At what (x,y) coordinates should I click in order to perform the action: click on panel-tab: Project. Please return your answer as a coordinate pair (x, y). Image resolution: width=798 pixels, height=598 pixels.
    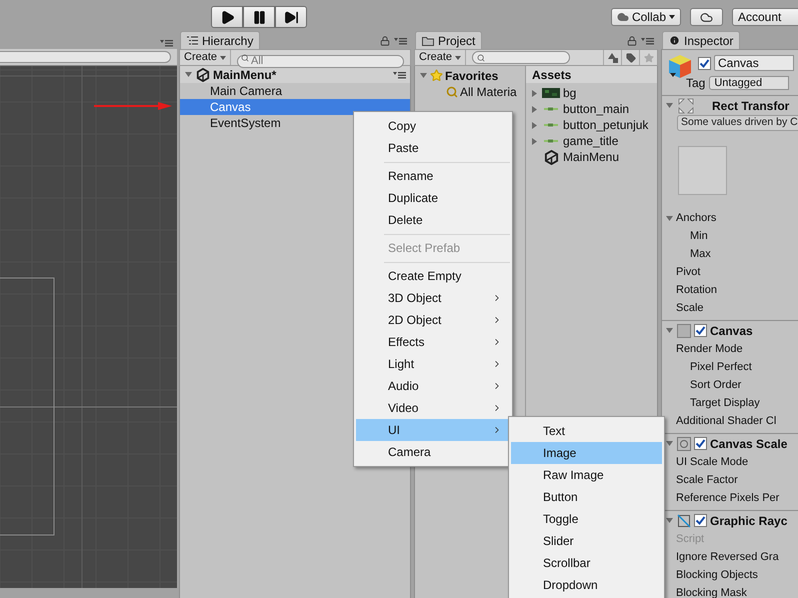
    Looking at the image, I should click on (448, 40).